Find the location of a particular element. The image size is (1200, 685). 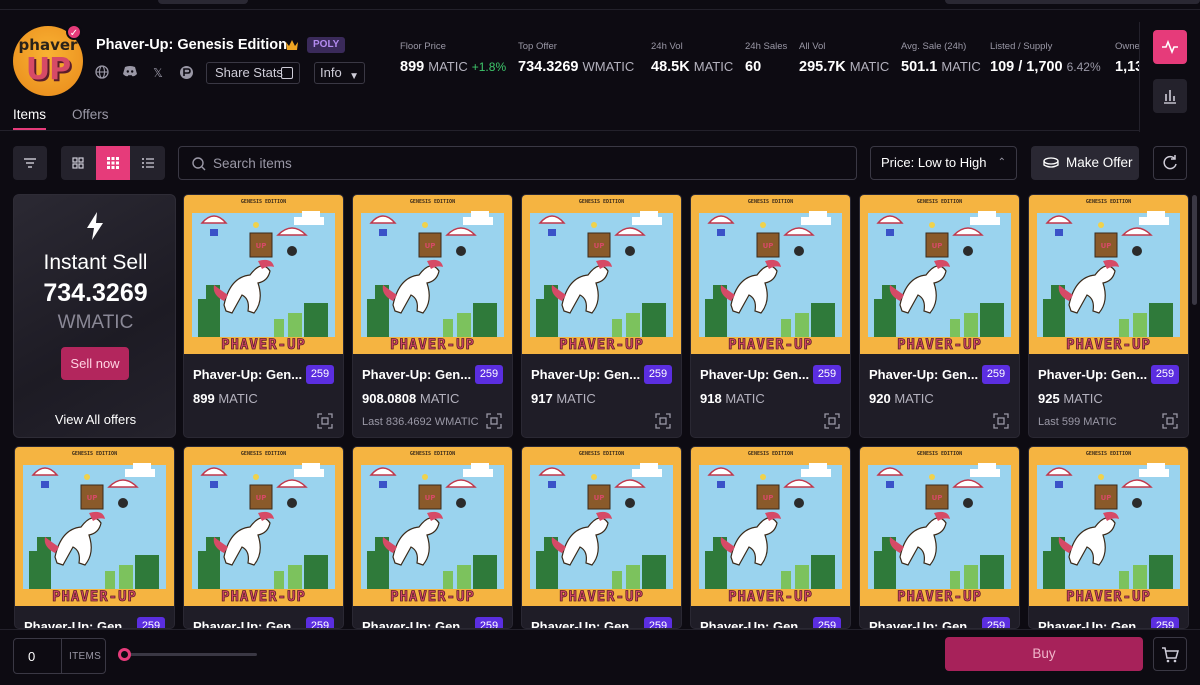

grid-large-view-button is located at coordinates (78, 163).